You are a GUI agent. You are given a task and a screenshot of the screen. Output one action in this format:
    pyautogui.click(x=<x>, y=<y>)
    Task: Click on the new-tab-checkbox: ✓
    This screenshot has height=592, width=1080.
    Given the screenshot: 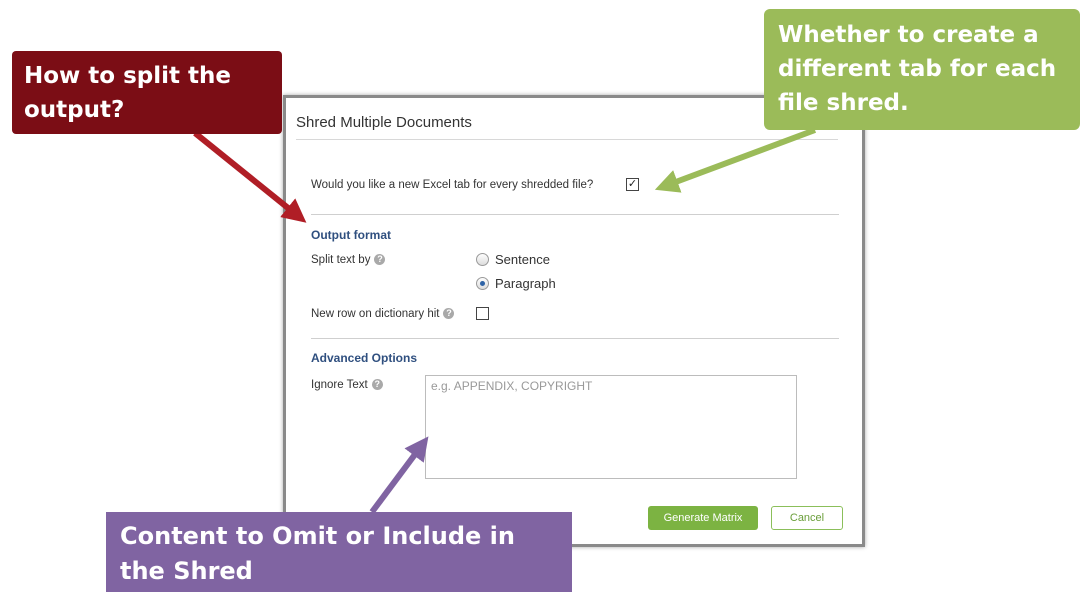 What is the action you would take?
    pyautogui.click(x=632, y=184)
    